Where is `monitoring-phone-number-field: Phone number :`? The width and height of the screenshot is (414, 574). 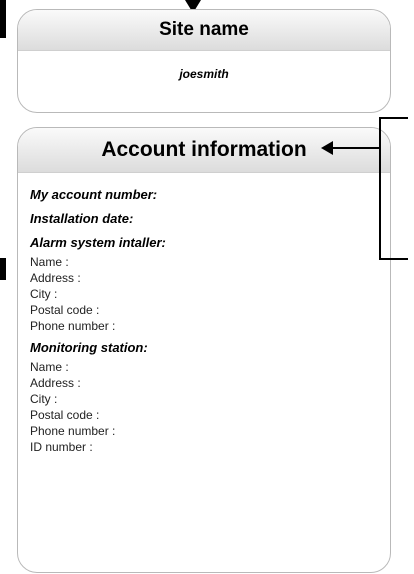
monitoring-phone-number-field: Phone number : is located at coordinates (73, 431).